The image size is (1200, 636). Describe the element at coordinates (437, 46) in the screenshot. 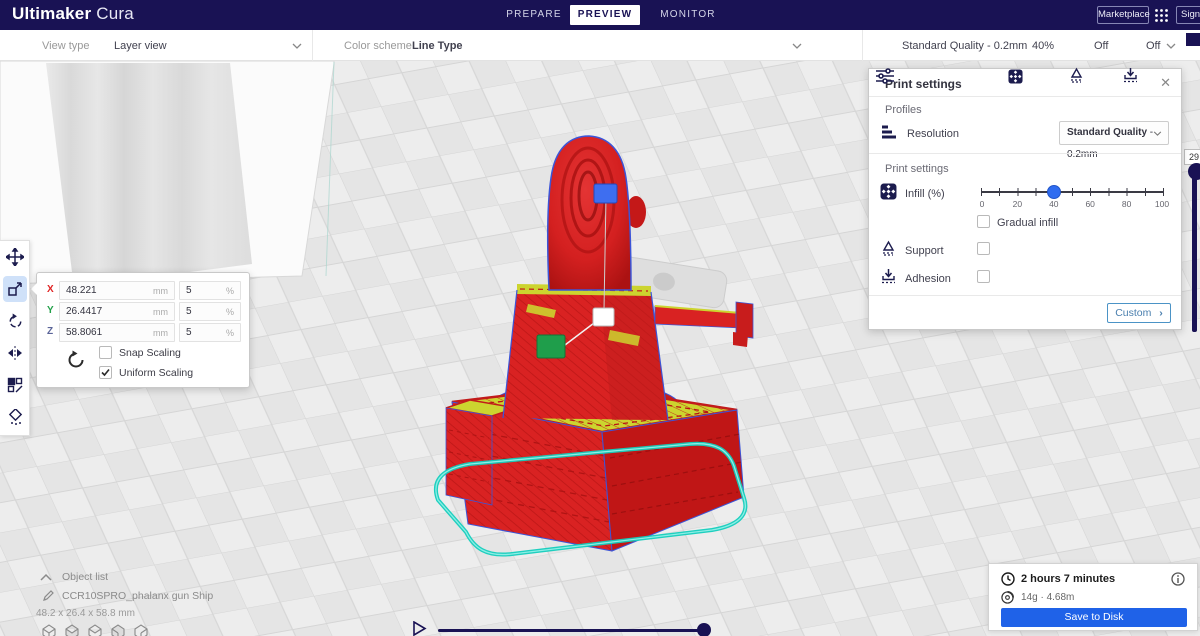

I see `color-scheme-value: Line Type` at that location.